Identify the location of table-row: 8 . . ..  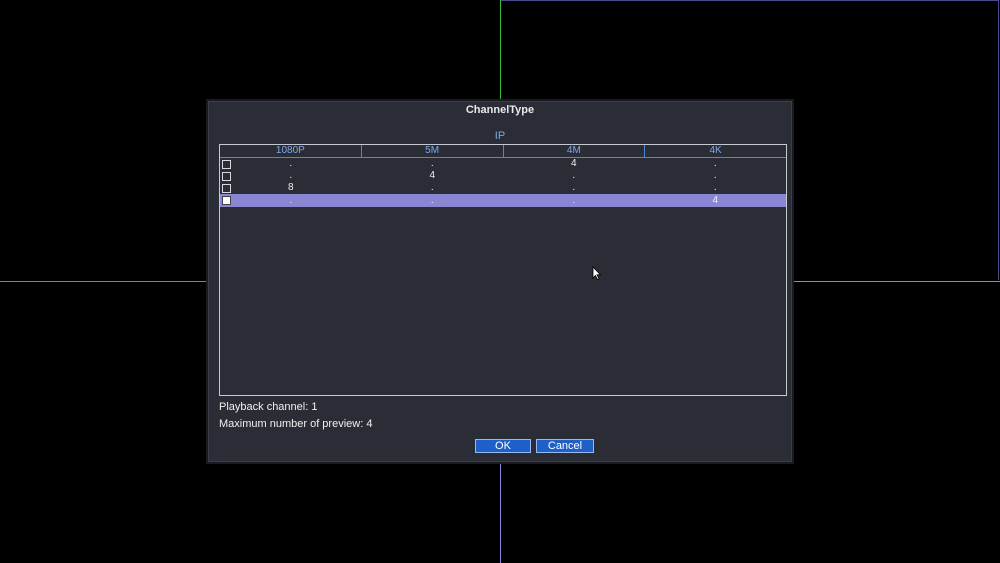
(503, 188).